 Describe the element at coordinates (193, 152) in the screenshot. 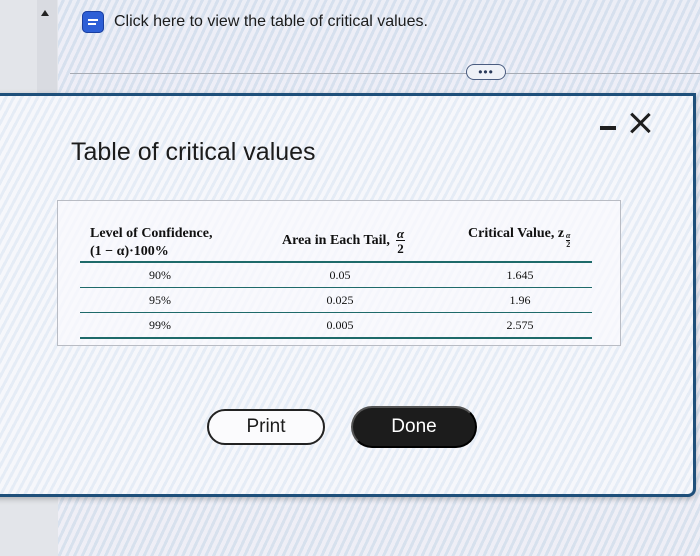

I see `dialog-title: Table of critical values` at that location.